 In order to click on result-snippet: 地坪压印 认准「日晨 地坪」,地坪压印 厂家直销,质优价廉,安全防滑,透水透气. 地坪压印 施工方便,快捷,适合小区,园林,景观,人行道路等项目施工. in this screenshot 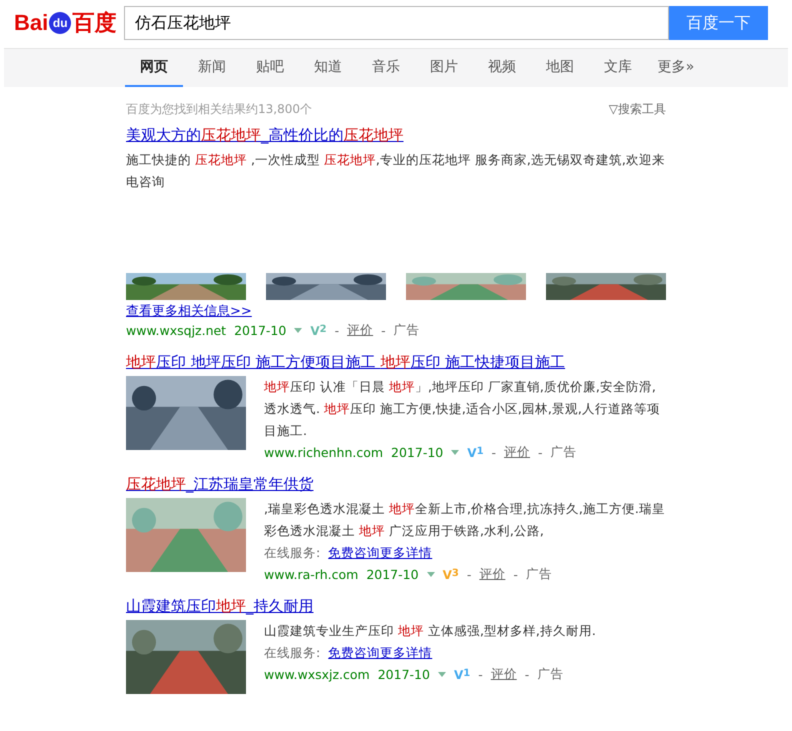, I will do `click(462, 409)`.